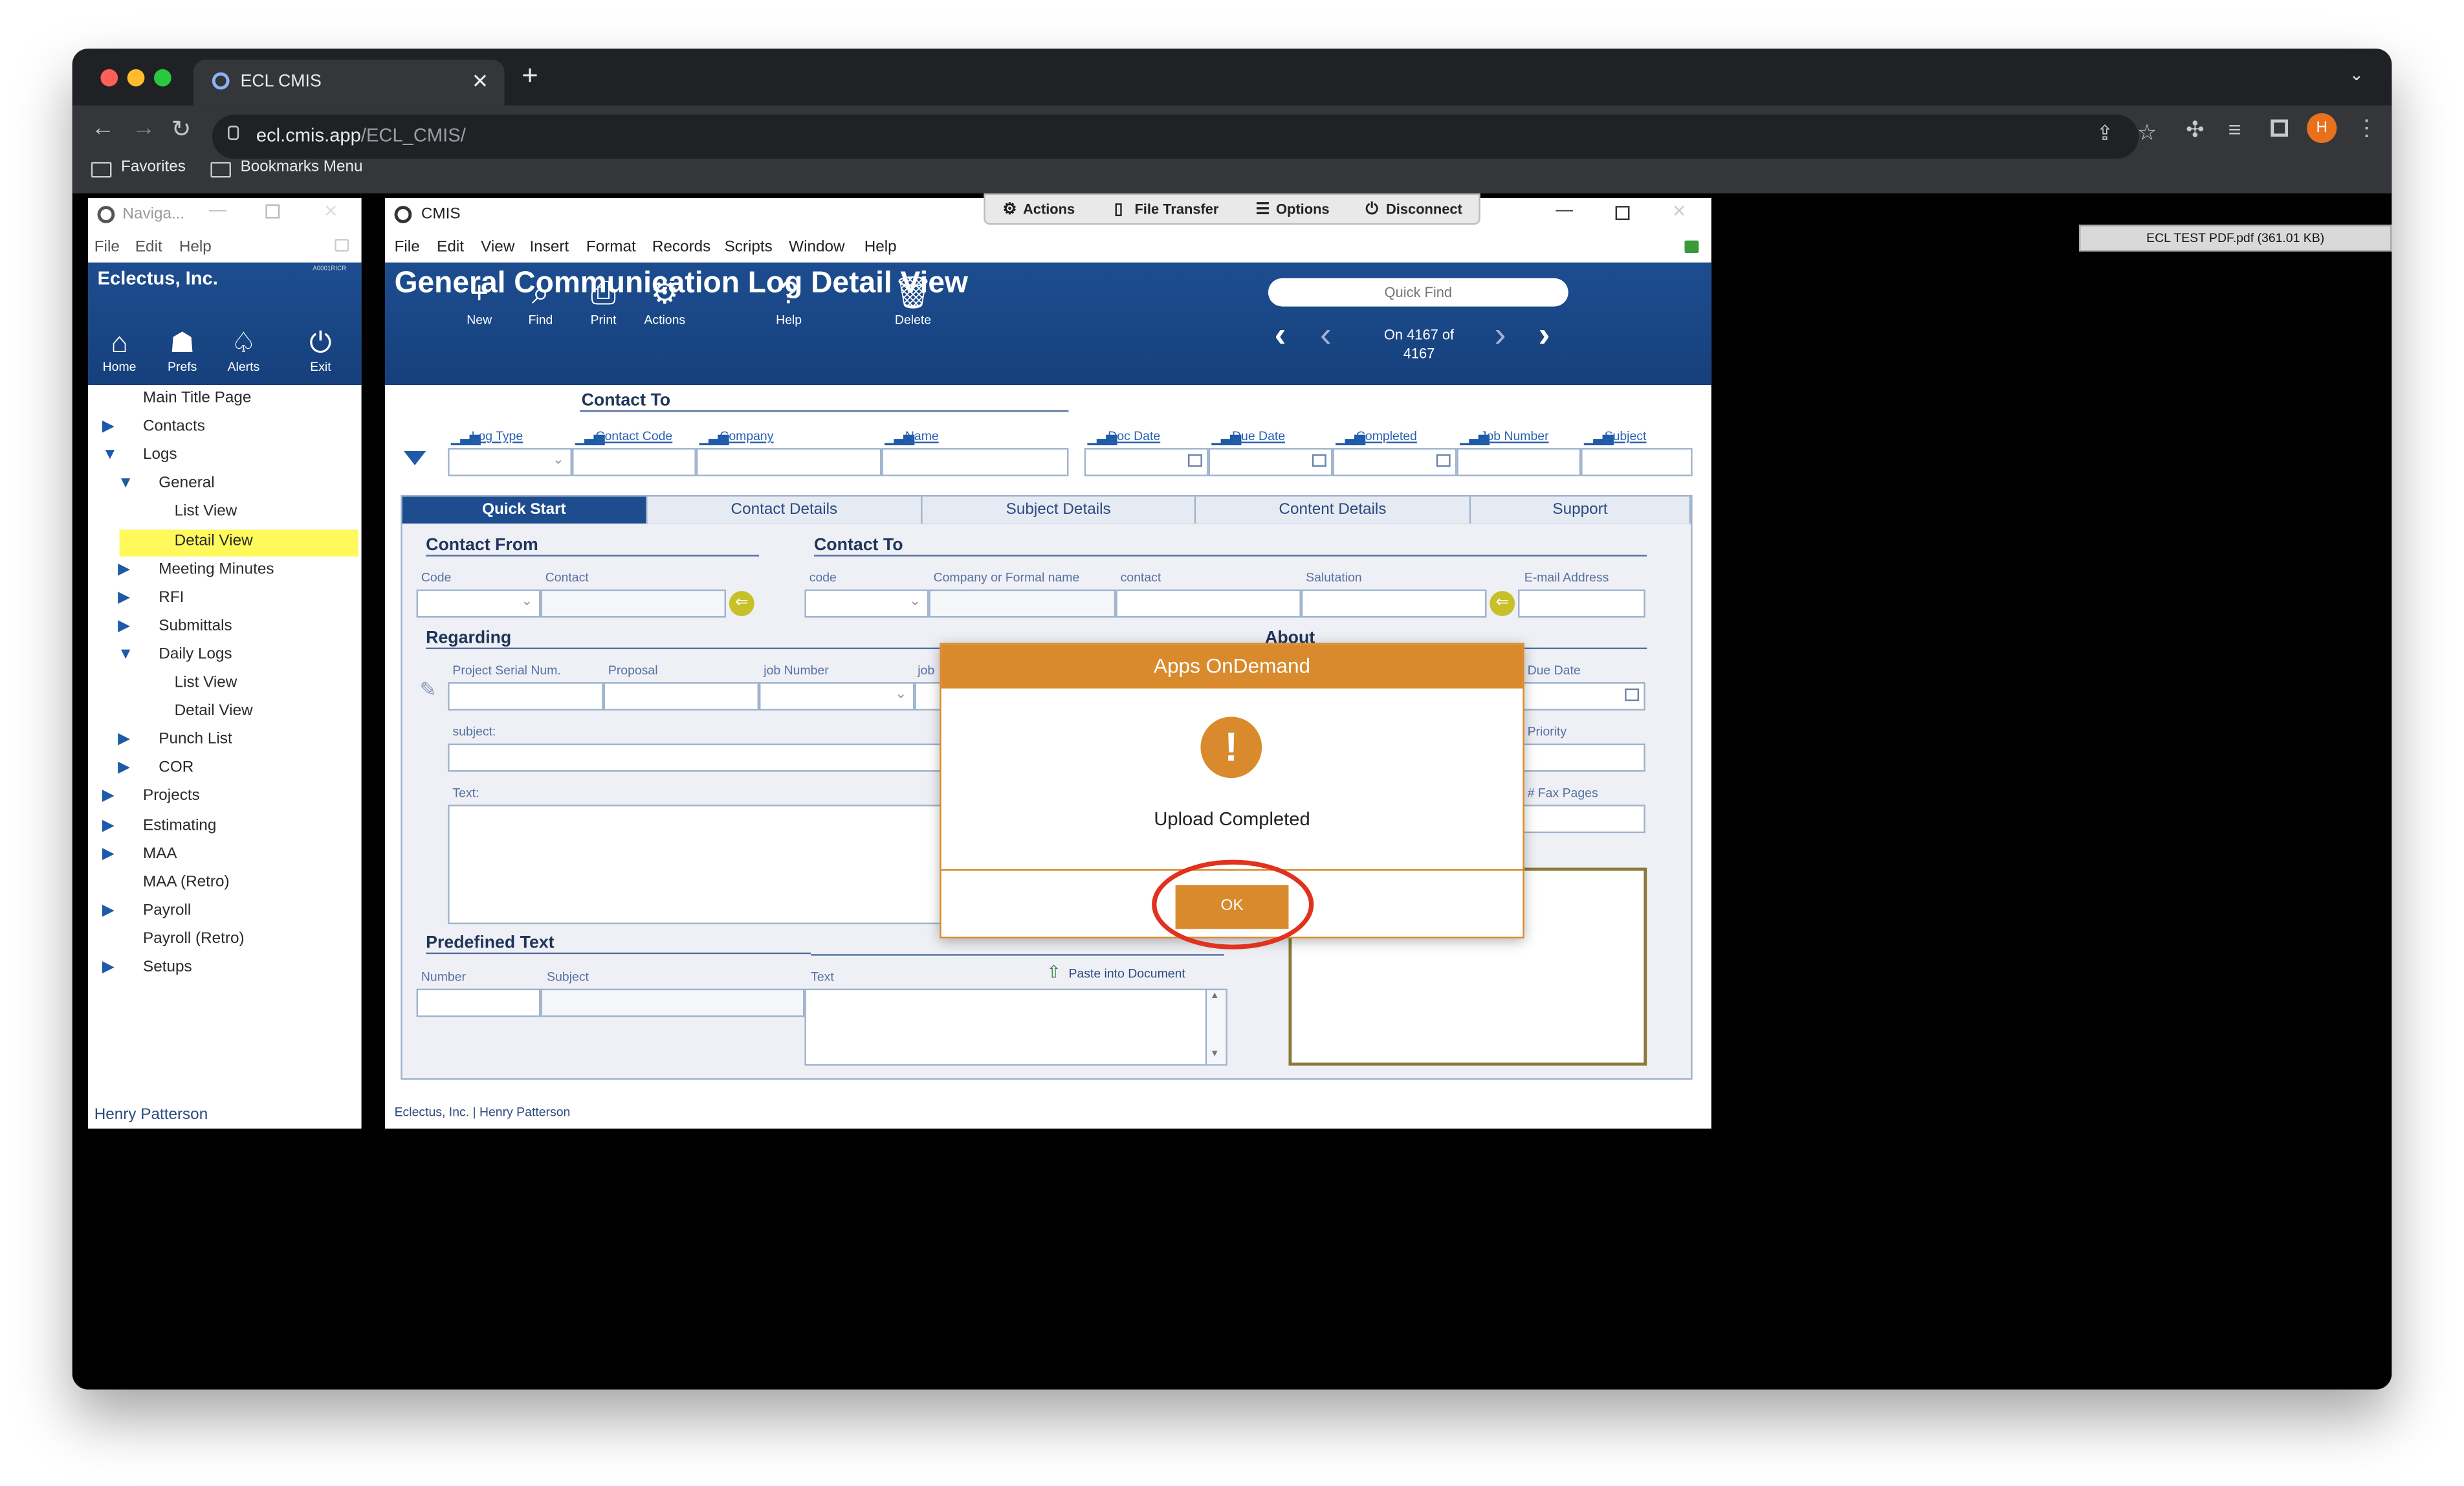 The image size is (2464, 1486). What do you see at coordinates (1023, 603) in the screenshot?
I see `to-company-field` at bounding box center [1023, 603].